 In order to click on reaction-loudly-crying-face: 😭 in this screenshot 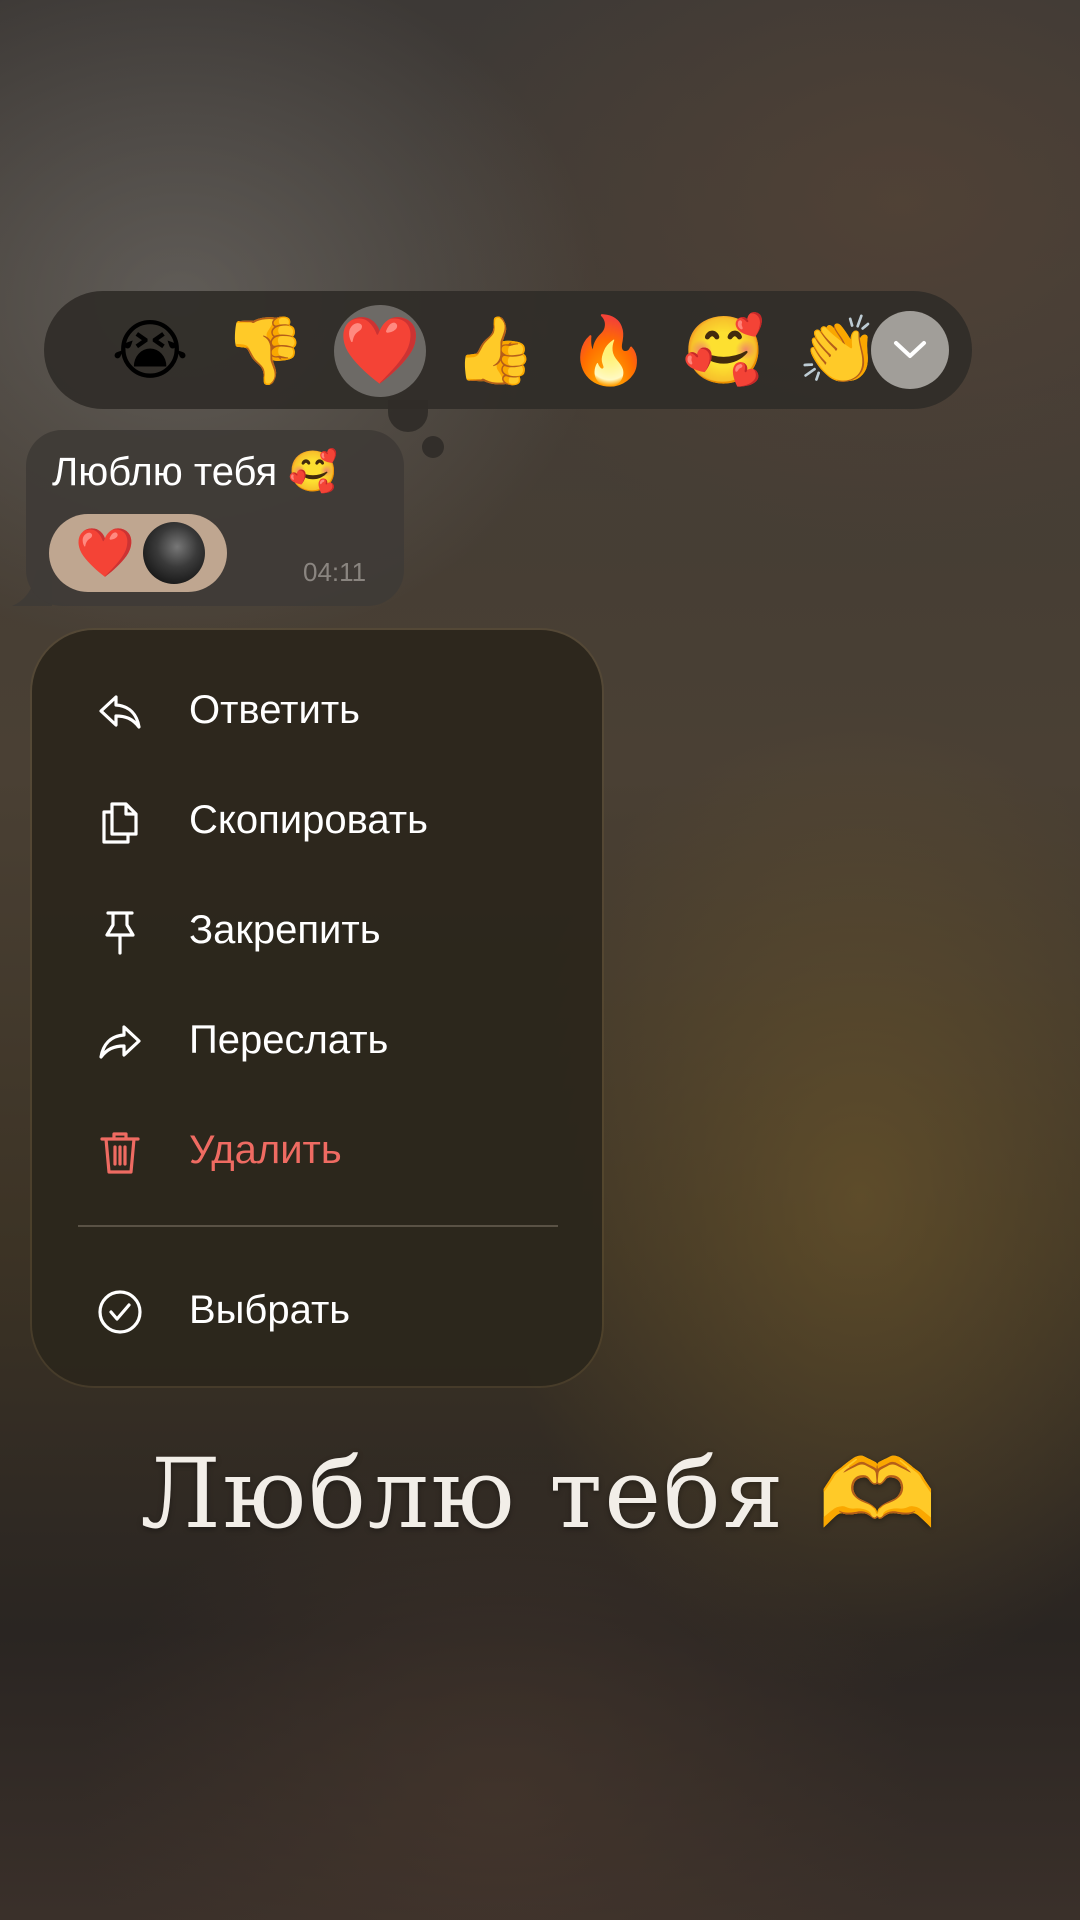, I will do `click(150, 351)`.